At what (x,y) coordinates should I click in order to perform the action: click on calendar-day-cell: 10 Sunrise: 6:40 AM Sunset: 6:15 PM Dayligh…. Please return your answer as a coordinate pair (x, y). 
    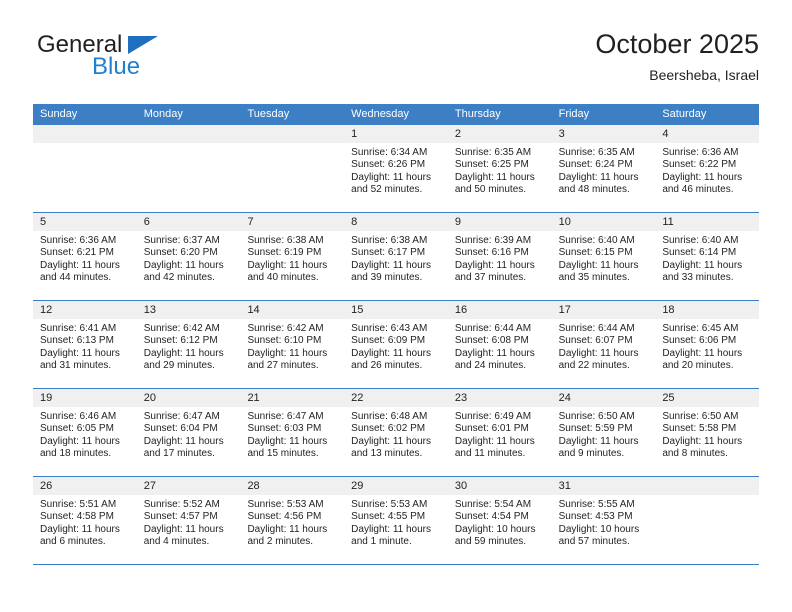
    Looking at the image, I should click on (603, 256).